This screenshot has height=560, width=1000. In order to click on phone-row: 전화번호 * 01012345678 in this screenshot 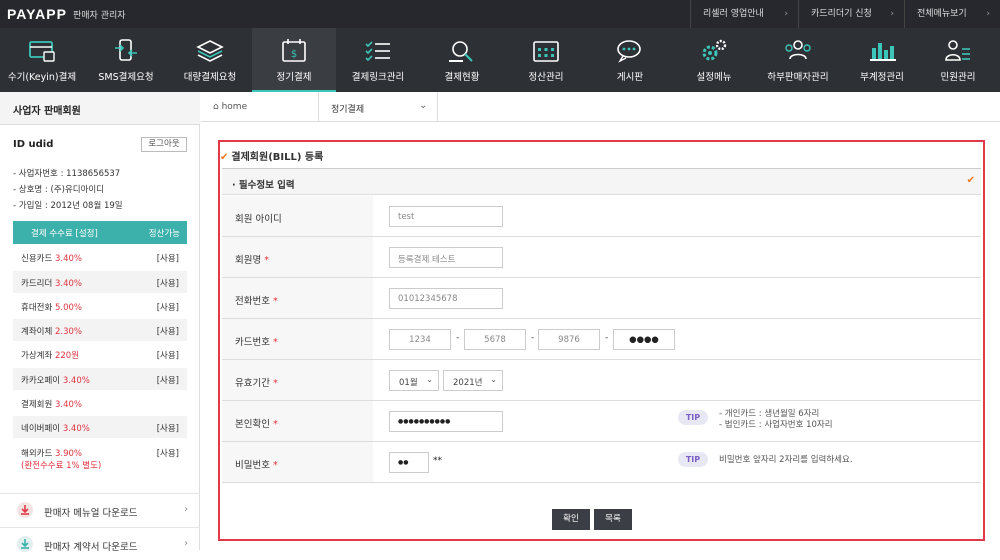, I will do `click(601, 298)`.